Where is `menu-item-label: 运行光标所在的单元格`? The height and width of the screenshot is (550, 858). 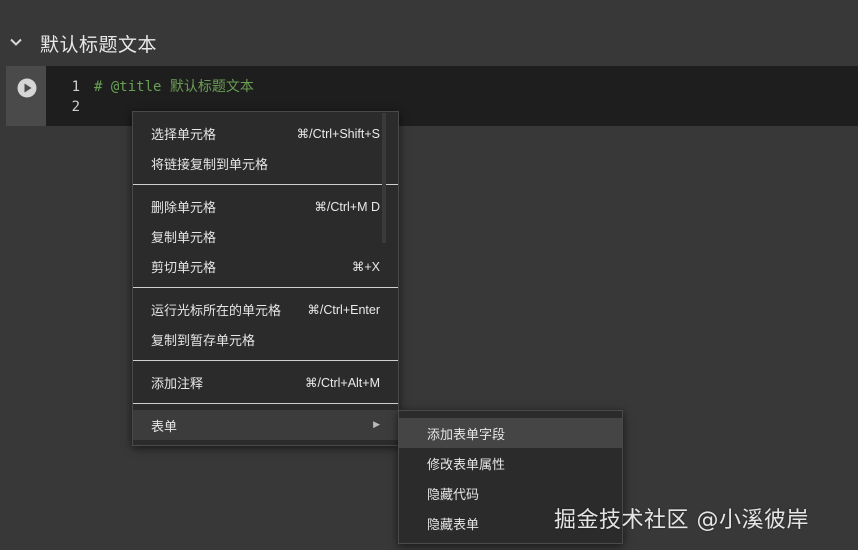
menu-item-label: 运行光标所在的单元格 is located at coordinates (216, 311).